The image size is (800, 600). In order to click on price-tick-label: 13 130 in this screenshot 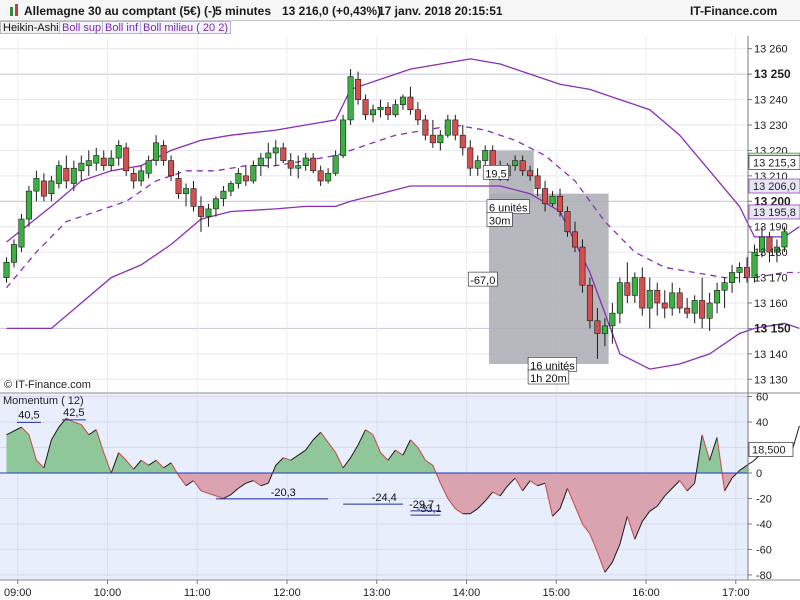, I will do `click(771, 380)`.